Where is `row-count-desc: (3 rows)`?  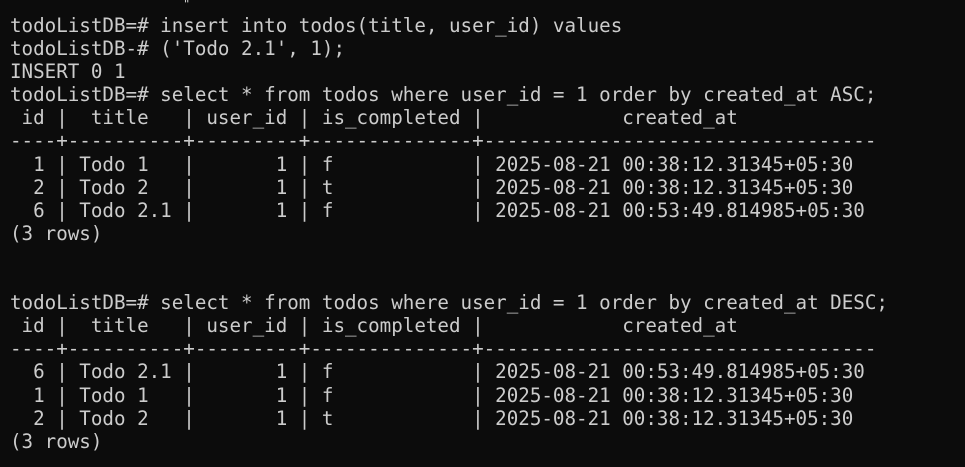
row-count-desc: (3 rows) is located at coordinates (56, 441).